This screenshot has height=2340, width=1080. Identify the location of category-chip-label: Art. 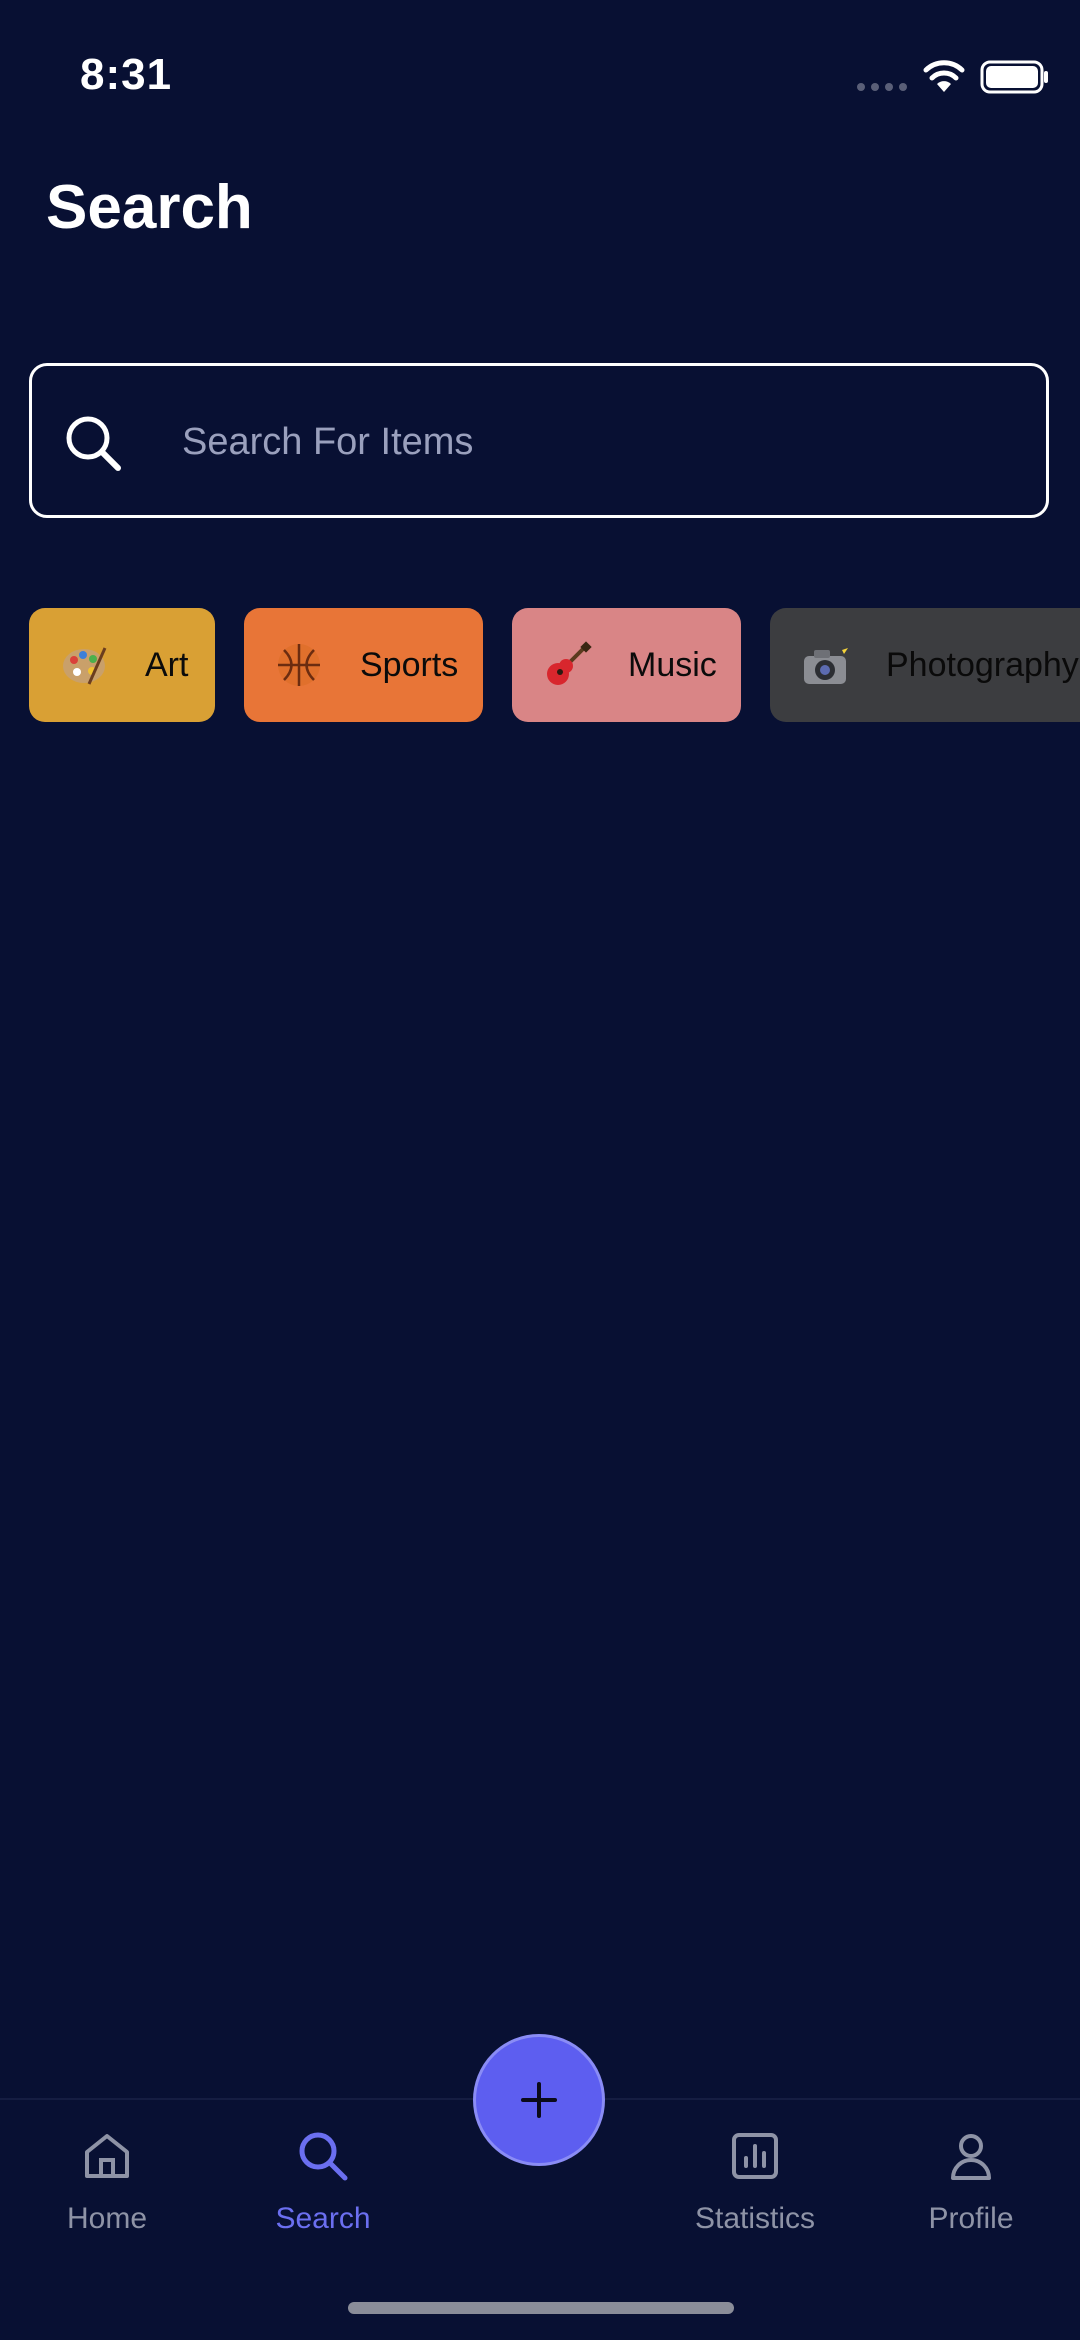
(167, 664).